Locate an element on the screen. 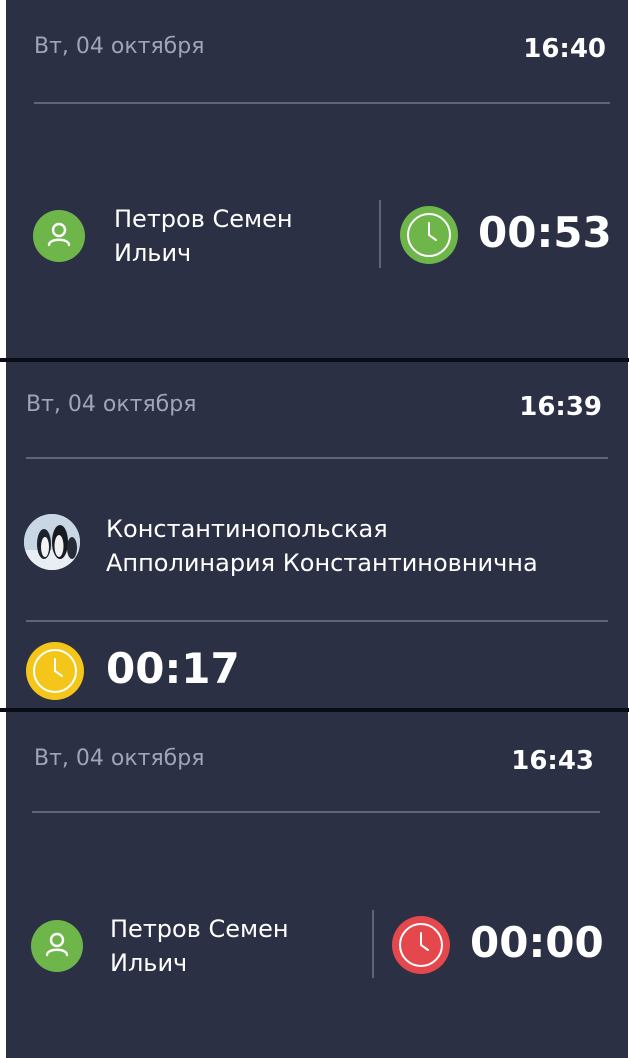 Image resolution: width=629 pixels, height=1058 pixels. wait-timer: 00:00 is located at coordinates (537, 942).